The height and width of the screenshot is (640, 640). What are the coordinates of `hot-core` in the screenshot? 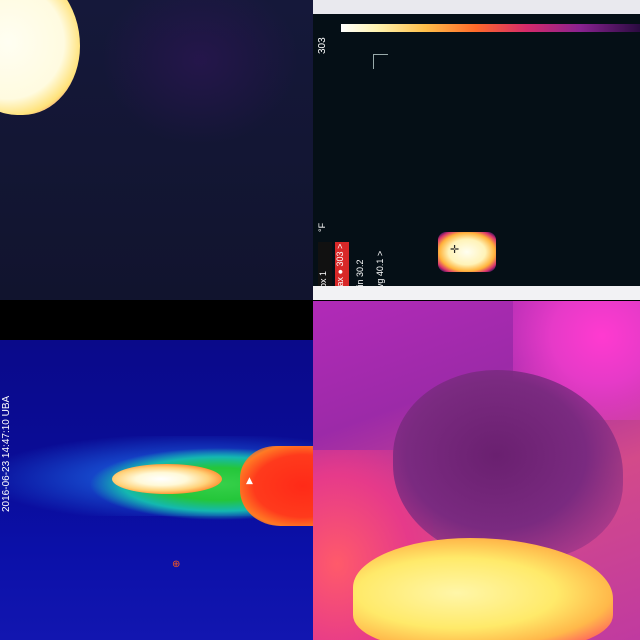 It's located at (167, 479).